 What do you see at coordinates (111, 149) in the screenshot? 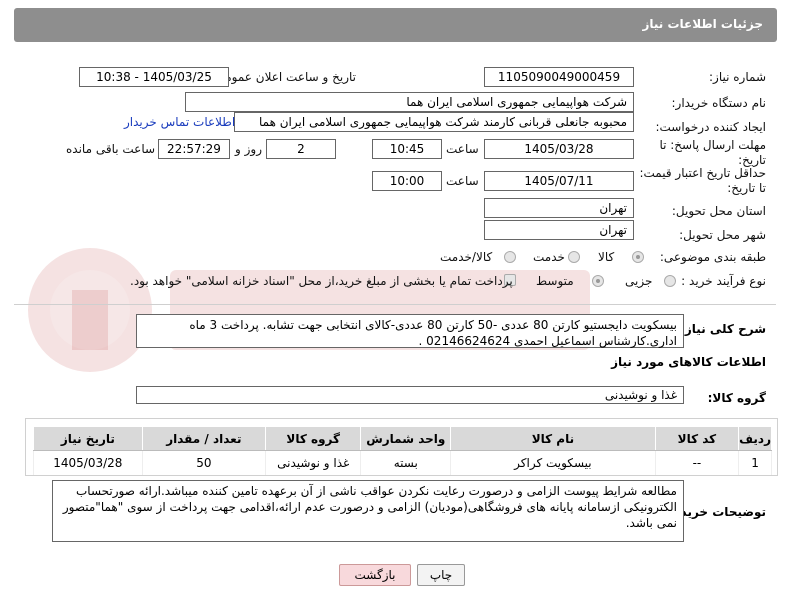
I see `remaining-time-label: ساعت باقی مانده` at bounding box center [111, 149].